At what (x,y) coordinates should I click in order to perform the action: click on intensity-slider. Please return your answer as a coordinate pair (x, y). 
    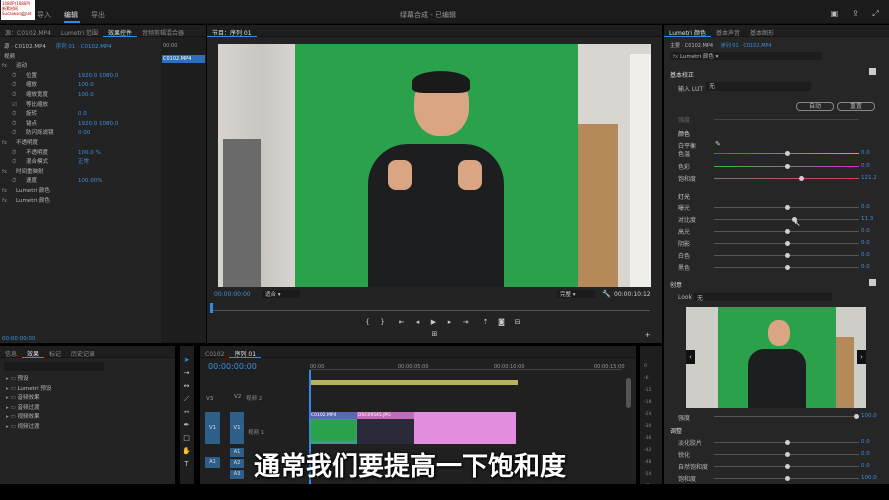
    Looking at the image, I should click on (786, 119).